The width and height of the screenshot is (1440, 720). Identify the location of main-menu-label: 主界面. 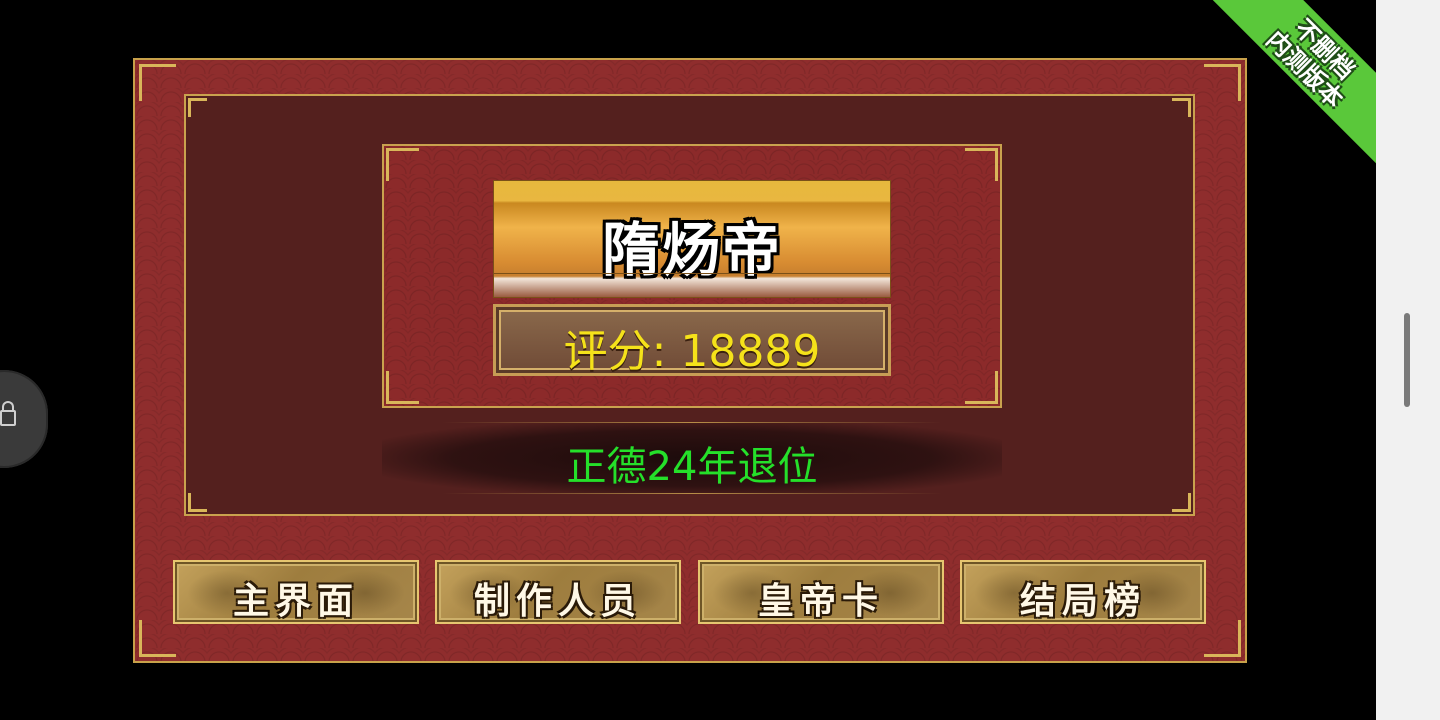
(295, 601).